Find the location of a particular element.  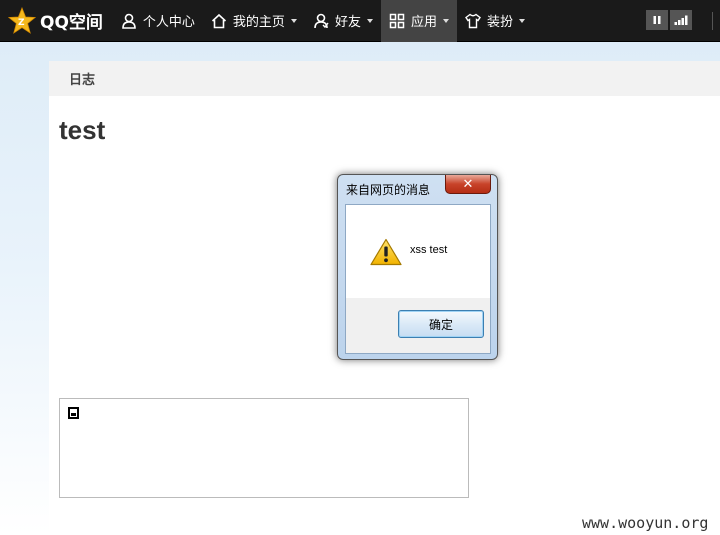

person-icon is located at coordinates (129, 21).